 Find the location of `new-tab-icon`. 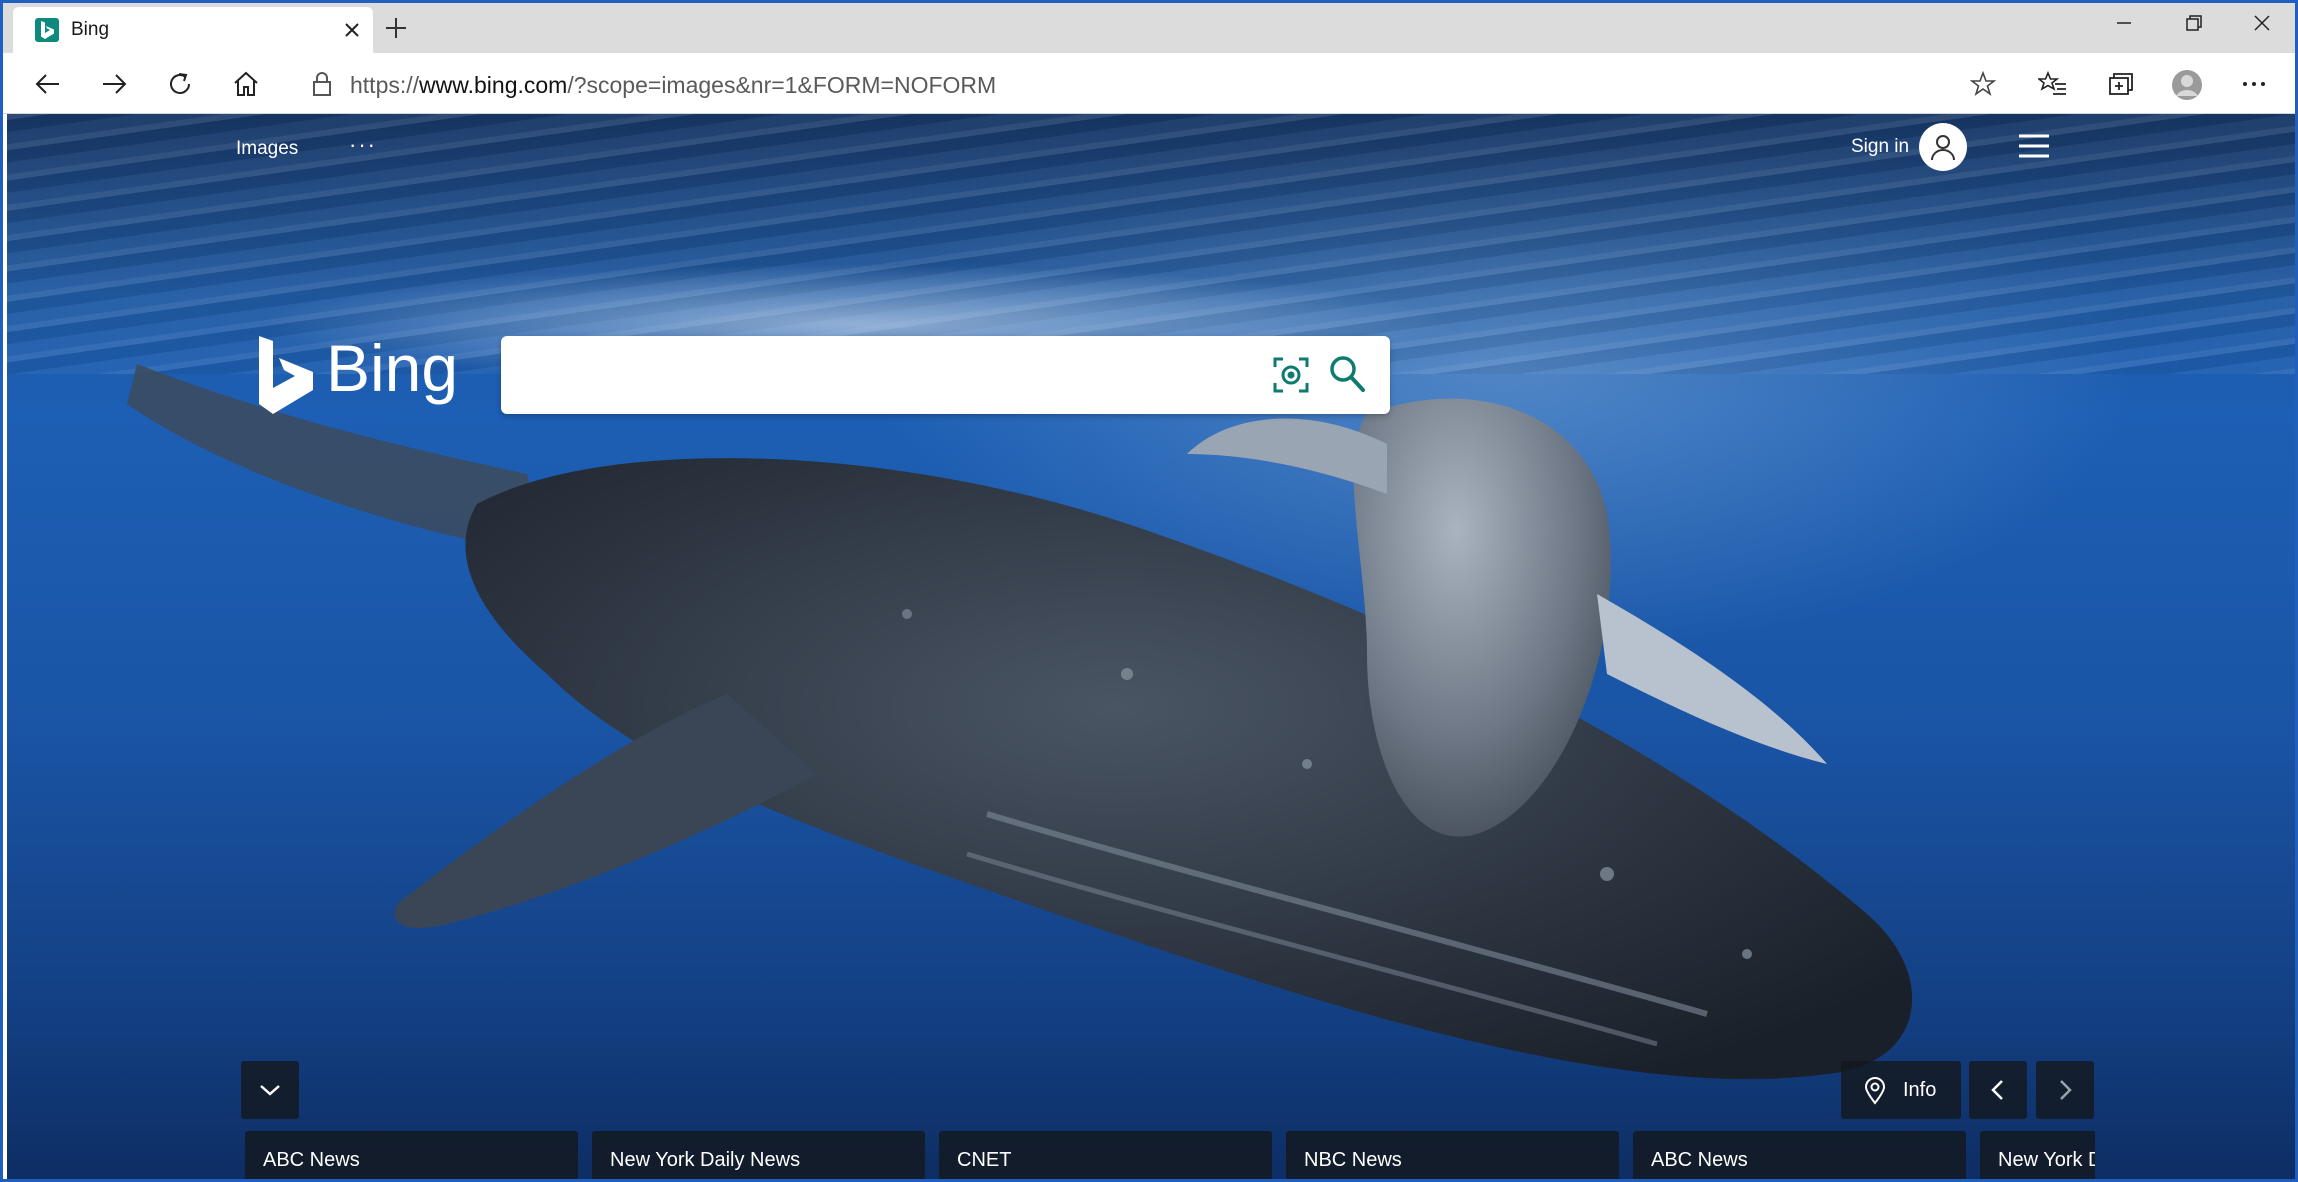

new-tab-icon is located at coordinates (396, 28).